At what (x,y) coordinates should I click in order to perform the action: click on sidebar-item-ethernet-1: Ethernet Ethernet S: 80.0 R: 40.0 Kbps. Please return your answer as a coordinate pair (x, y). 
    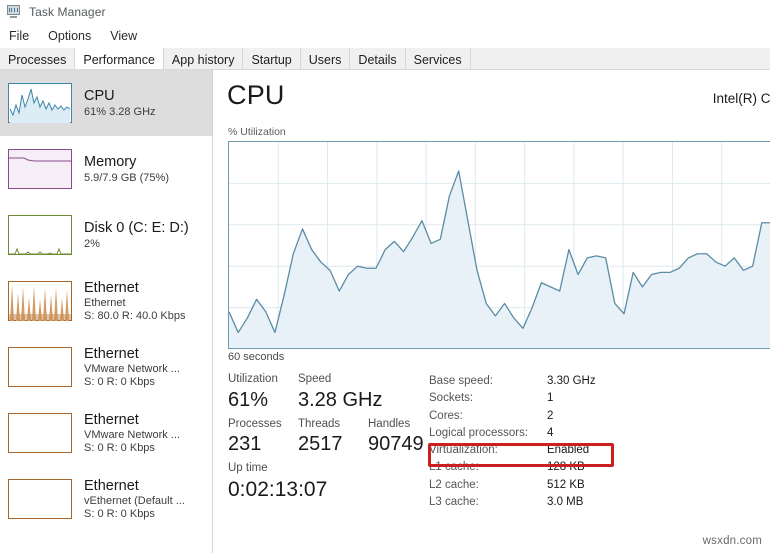
    Looking at the image, I should click on (106, 301).